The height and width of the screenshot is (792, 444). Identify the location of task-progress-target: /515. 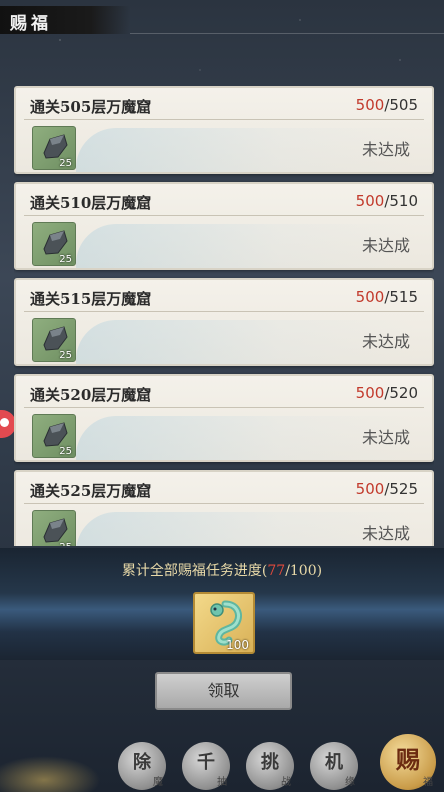
(401, 297).